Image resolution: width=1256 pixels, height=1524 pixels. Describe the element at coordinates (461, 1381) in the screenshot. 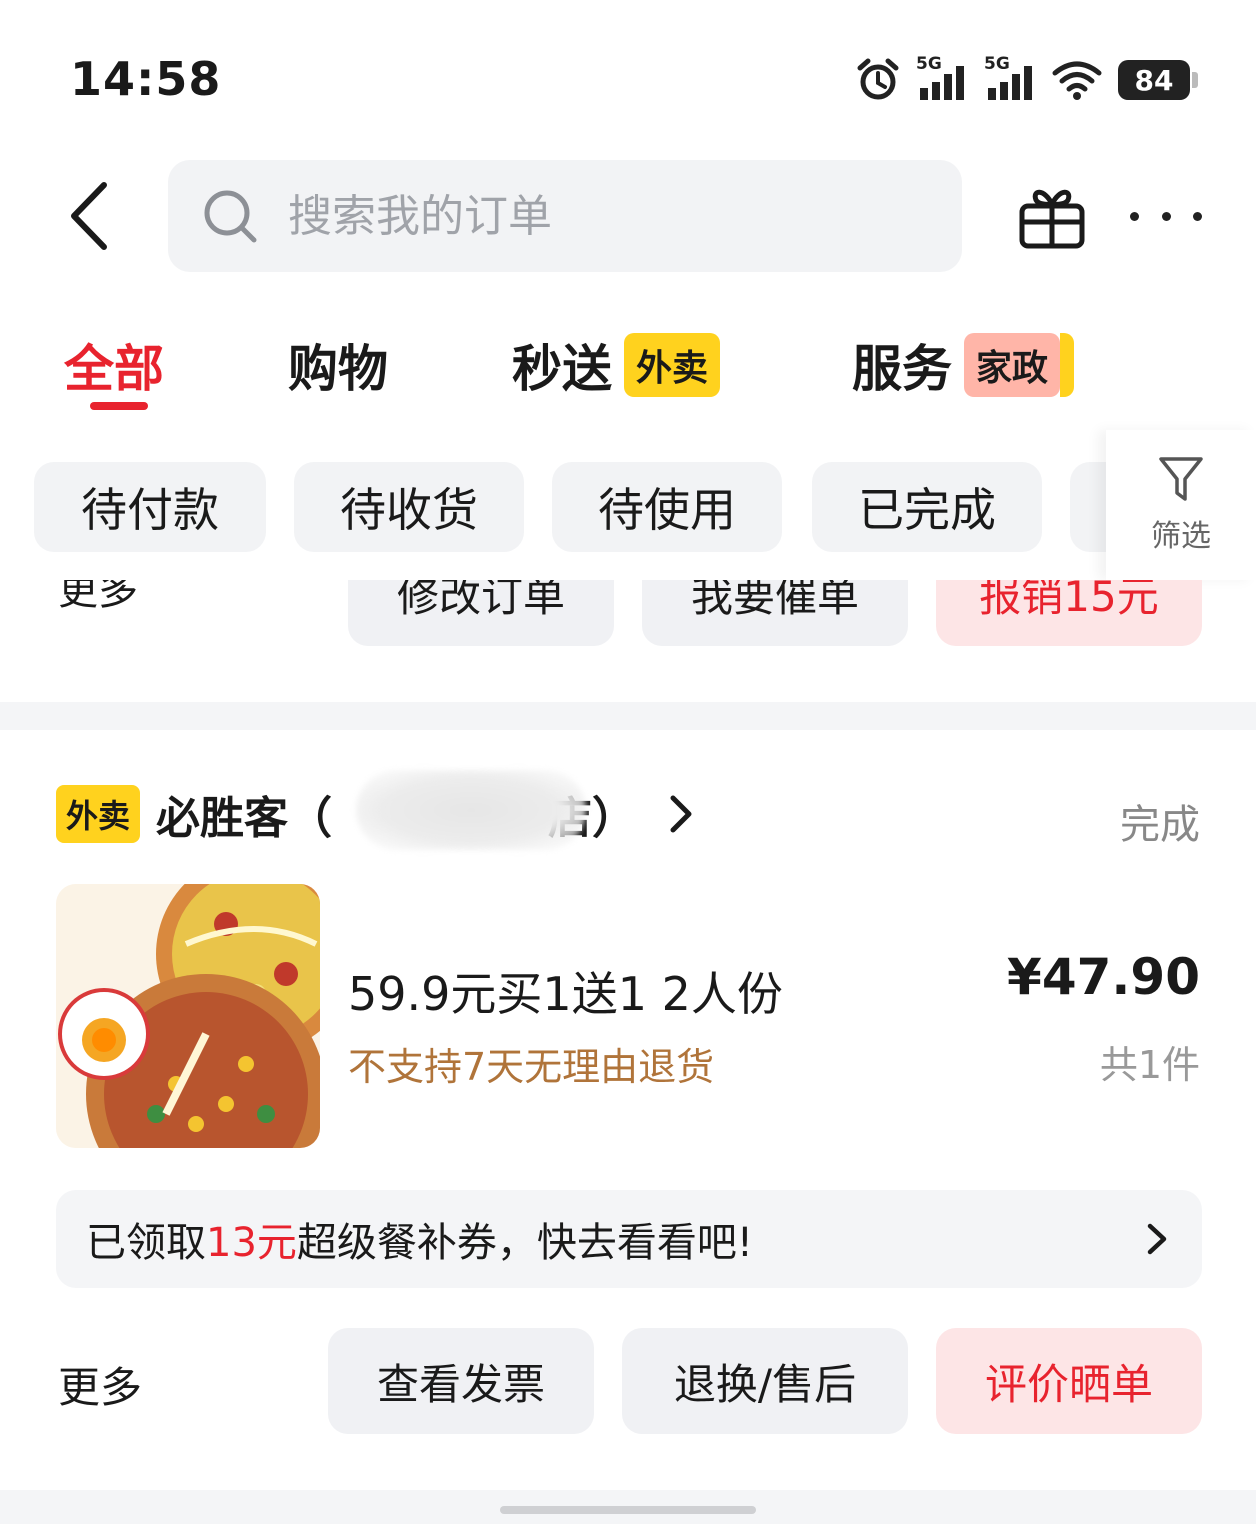

I see `view-invoice-button: 查看发票` at that location.